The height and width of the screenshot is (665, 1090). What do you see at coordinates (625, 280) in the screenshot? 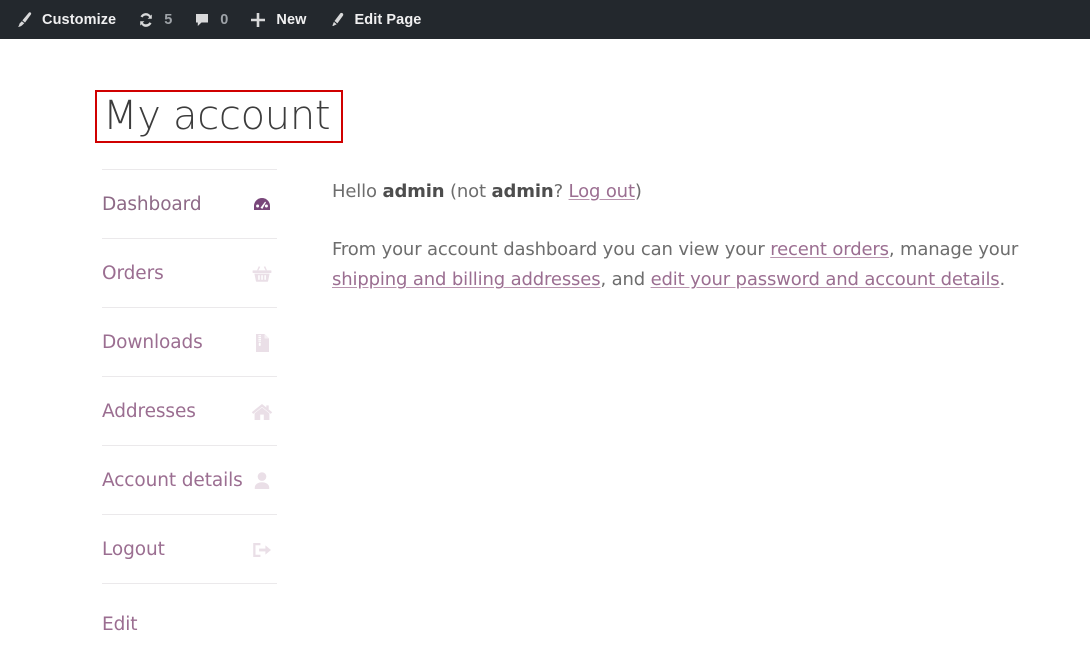
I see `intro-part3: , and` at bounding box center [625, 280].